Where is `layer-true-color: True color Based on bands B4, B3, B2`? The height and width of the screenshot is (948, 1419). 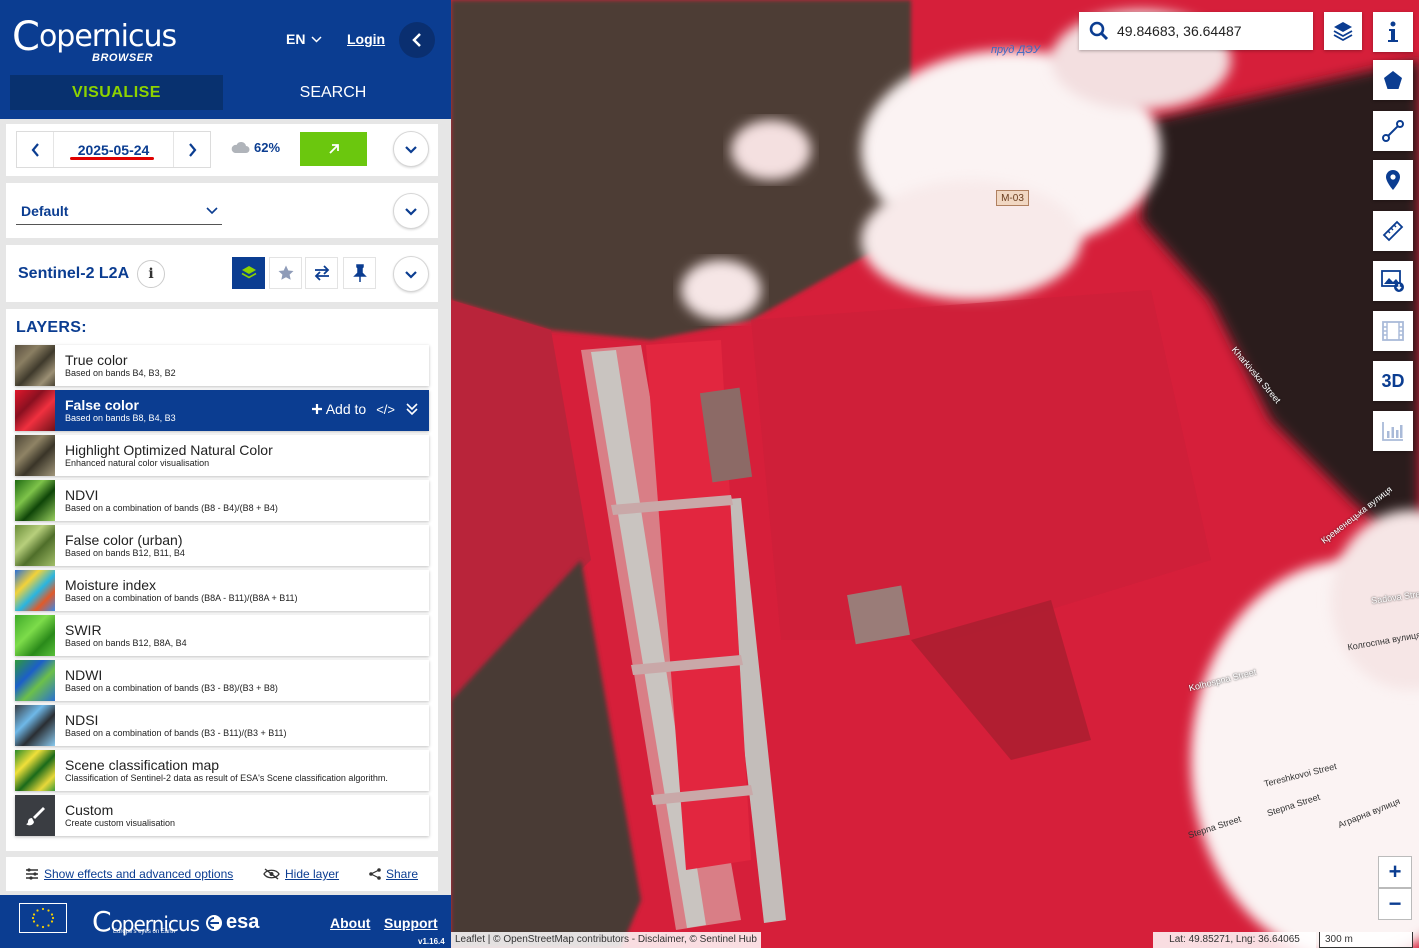
layer-true-color: True color Based on bands B4, B3, B2 is located at coordinates (222, 365).